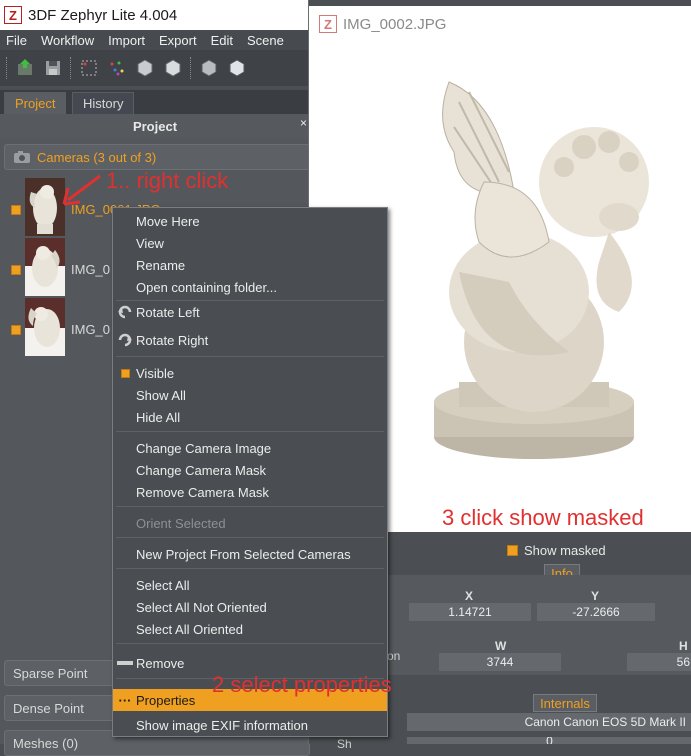 Image resolution: width=691 pixels, height=756 pixels. What do you see at coordinates (683, 646) in the screenshot?
I see `col-h-header: H` at bounding box center [683, 646].